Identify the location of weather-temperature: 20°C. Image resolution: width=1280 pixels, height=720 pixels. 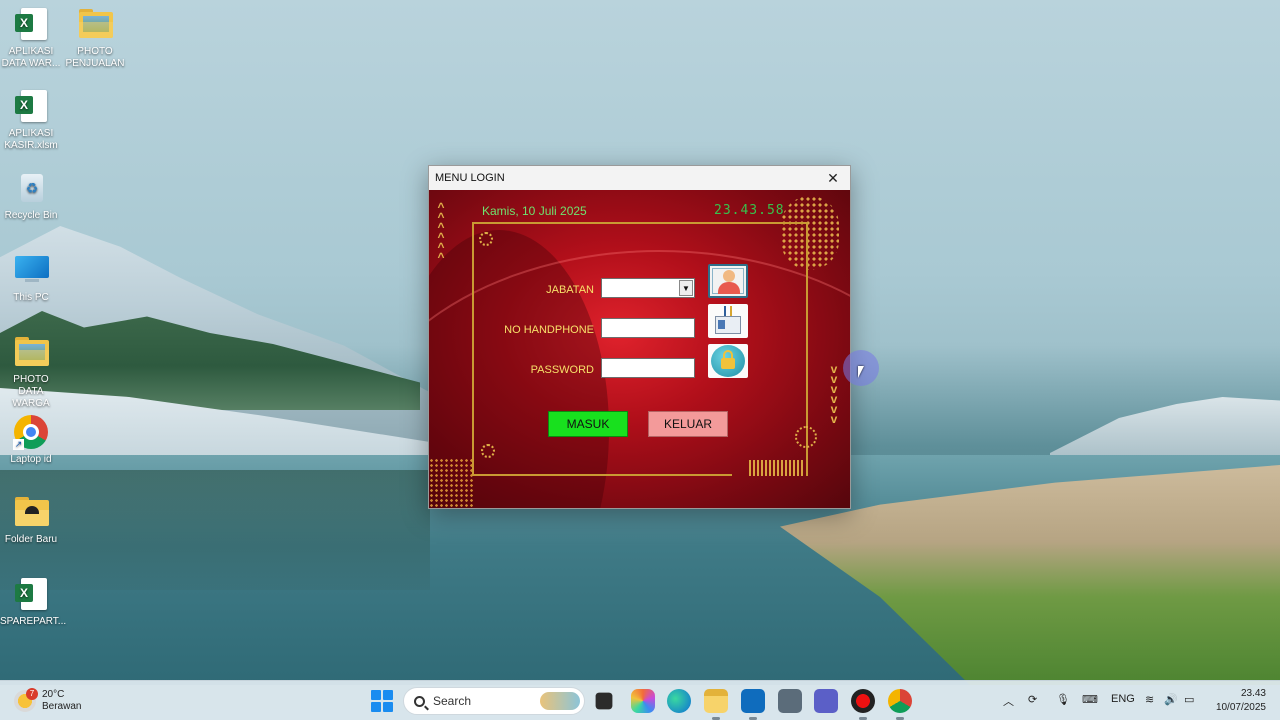
(53, 694).